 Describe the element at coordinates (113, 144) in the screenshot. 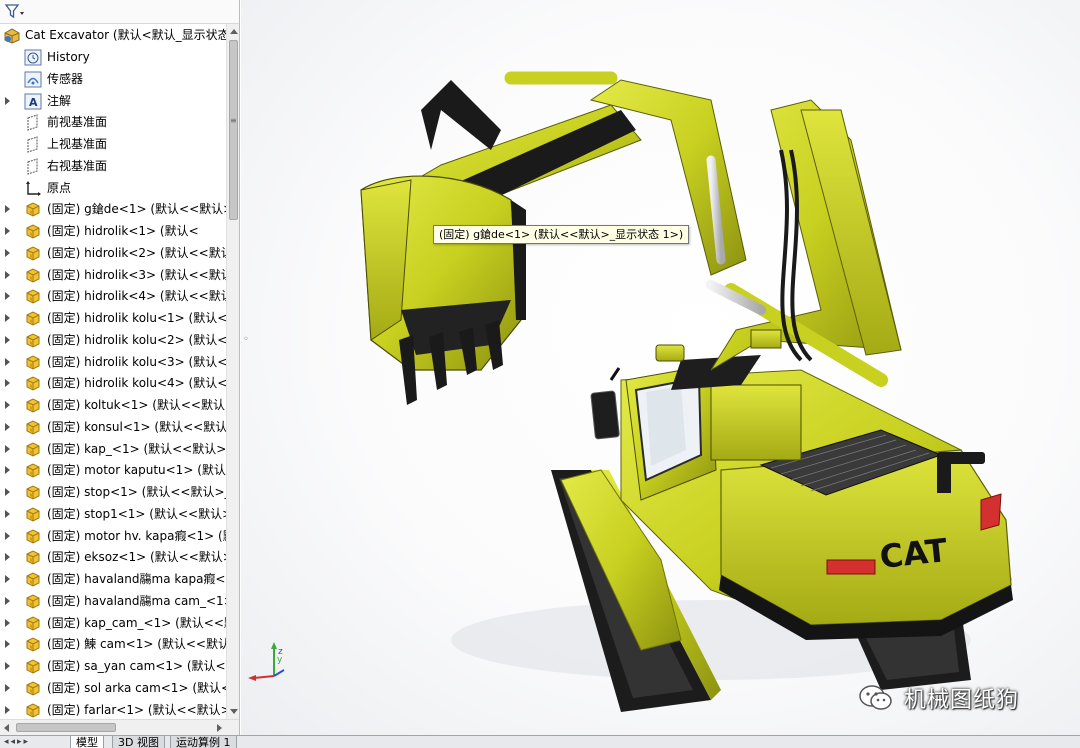

I see `tree-item: 上视基准面` at that location.